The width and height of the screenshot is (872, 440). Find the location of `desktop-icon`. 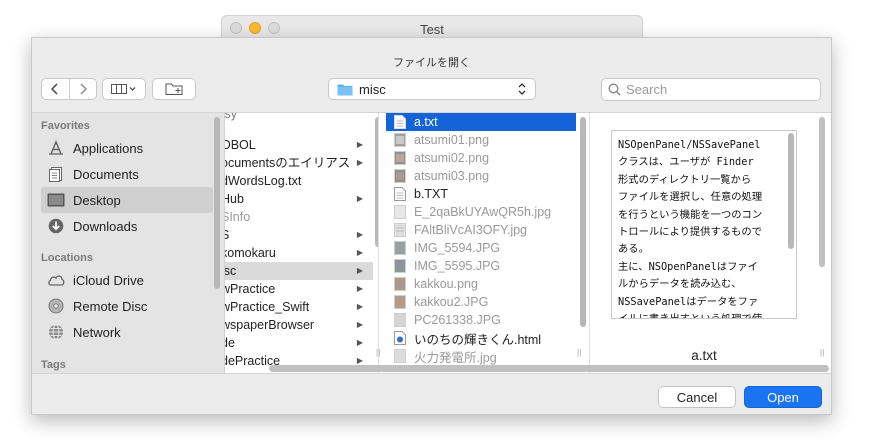

desktop-icon is located at coordinates (56, 200).